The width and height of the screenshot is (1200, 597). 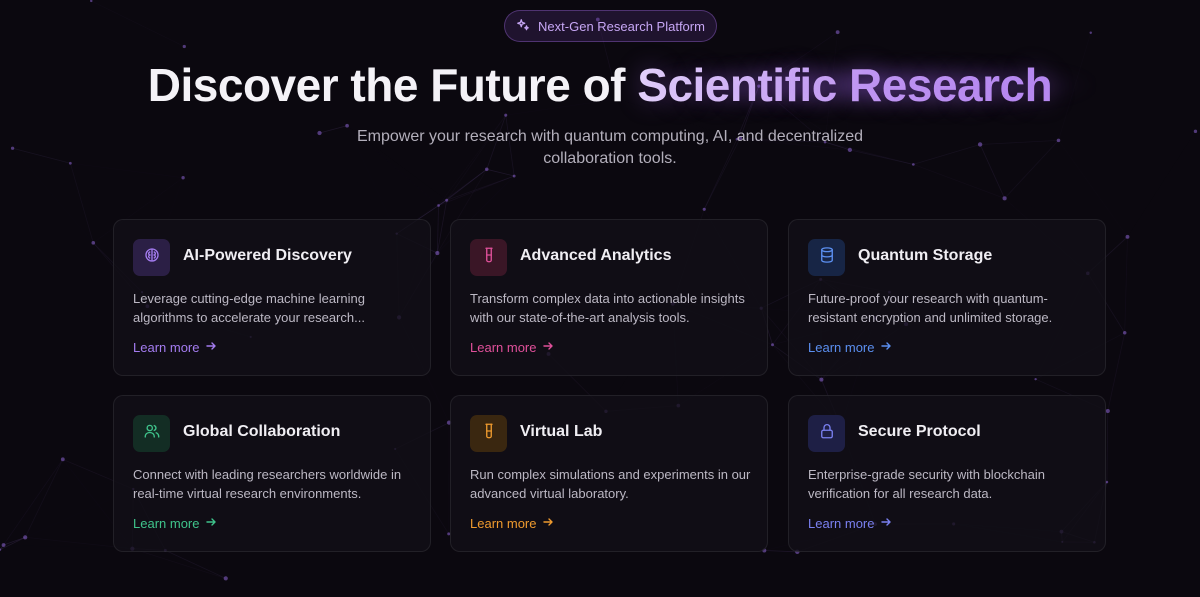 What do you see at coordinates (845, 85) in the screenshot?
I see `hero-title-accent: Scientific Research` at bounding box center [845, 85].